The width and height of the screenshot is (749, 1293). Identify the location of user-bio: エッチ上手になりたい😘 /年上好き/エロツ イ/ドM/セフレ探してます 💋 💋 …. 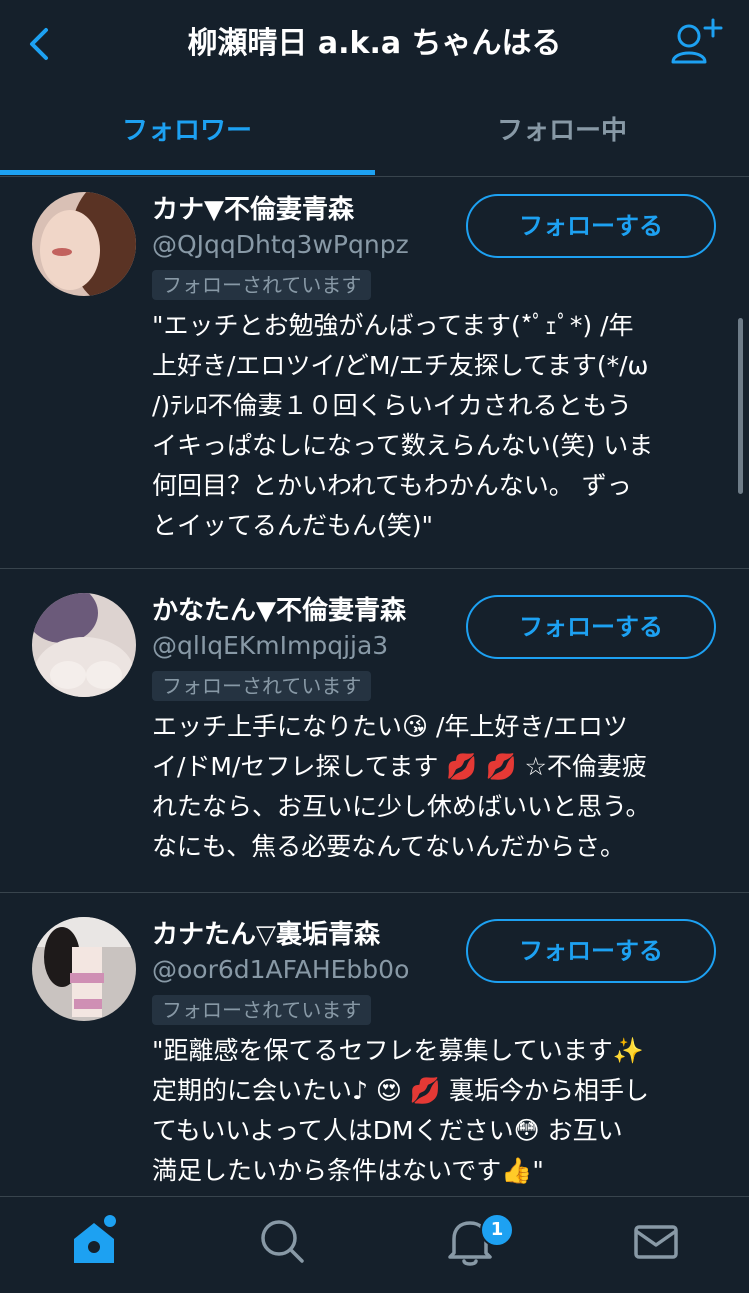
(401, 786).